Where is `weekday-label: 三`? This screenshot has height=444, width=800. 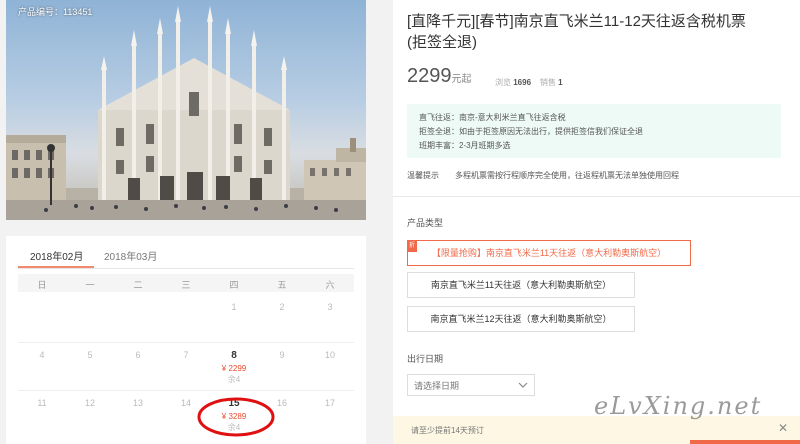
weekday-label: 三 is located at coordinates (186, 285).